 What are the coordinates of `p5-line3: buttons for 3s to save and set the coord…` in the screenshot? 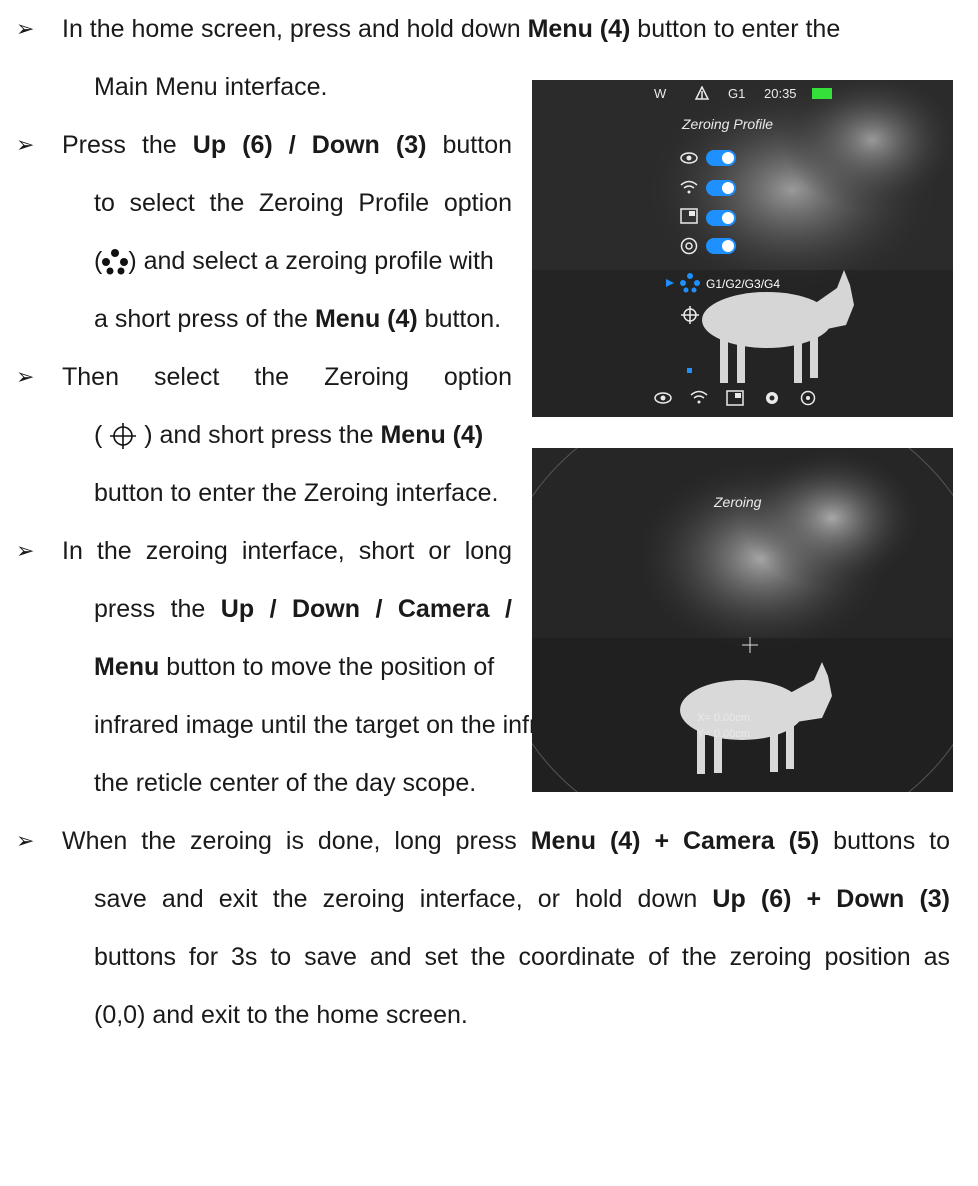 It's located at (522, 957).